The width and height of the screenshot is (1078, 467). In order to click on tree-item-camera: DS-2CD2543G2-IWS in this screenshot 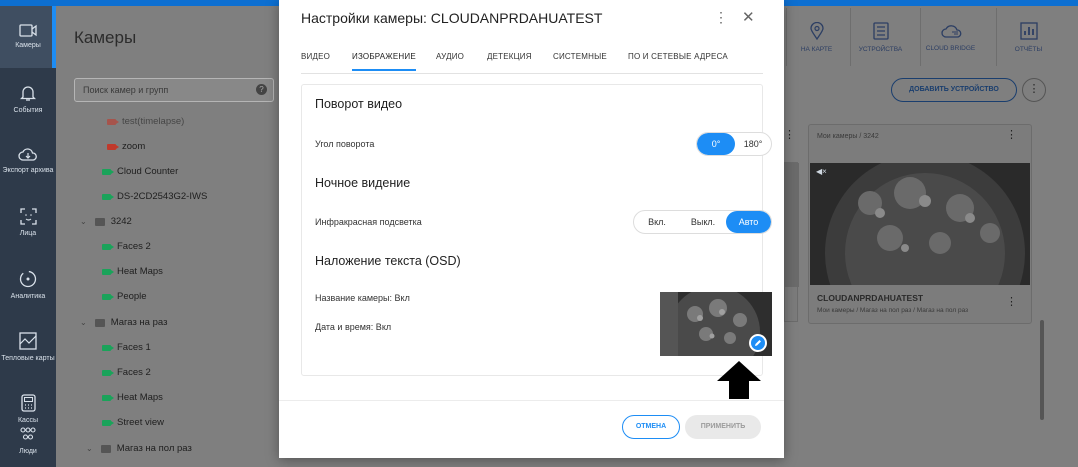, I will do `click(154, 196)`.